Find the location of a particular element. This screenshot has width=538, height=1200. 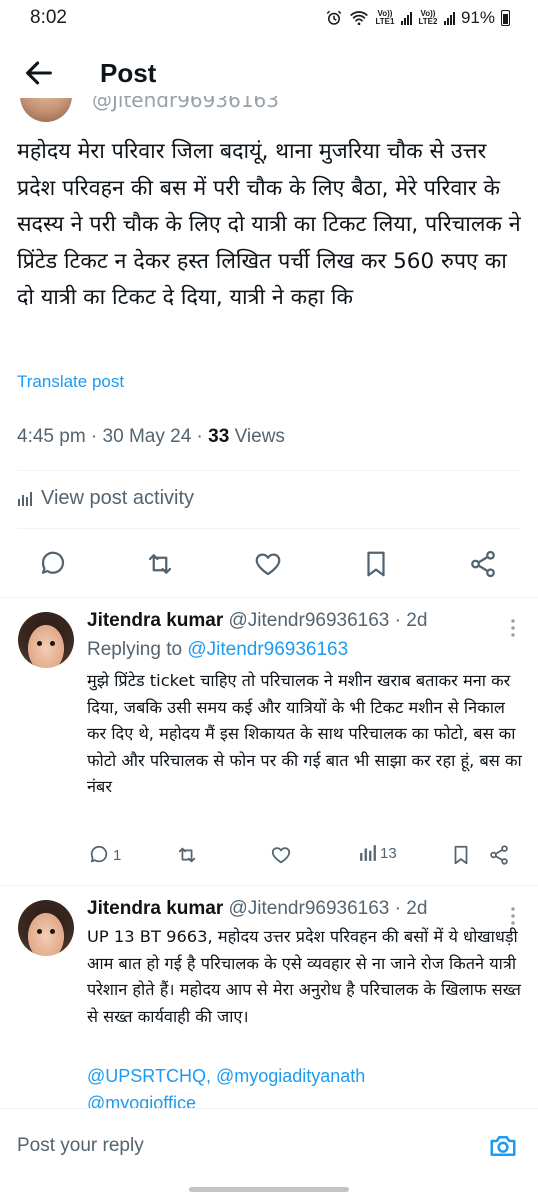

reply-action-bar: 1 13 is located at coordinates (269, 859).